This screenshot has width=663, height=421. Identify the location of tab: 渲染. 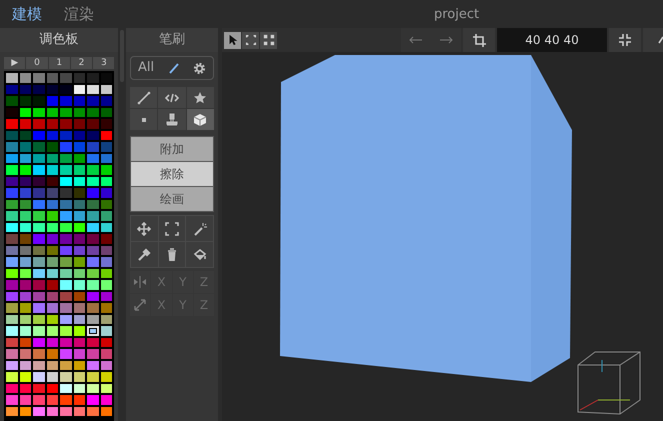
(79, 14).